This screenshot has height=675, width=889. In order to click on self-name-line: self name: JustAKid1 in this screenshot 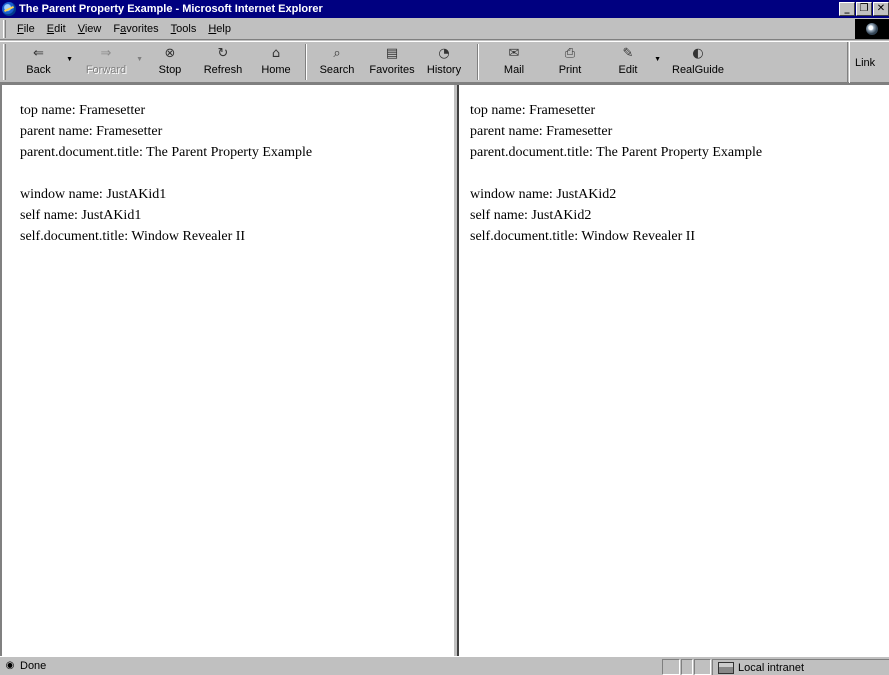, I will do `click(81, 215)`.